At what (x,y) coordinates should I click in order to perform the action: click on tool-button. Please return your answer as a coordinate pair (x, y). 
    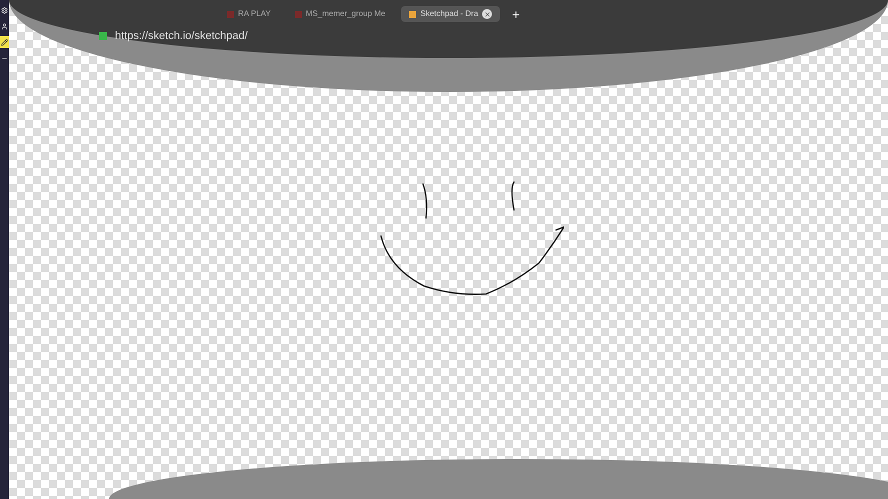
    Looking at the image, I should click on (4, 42).